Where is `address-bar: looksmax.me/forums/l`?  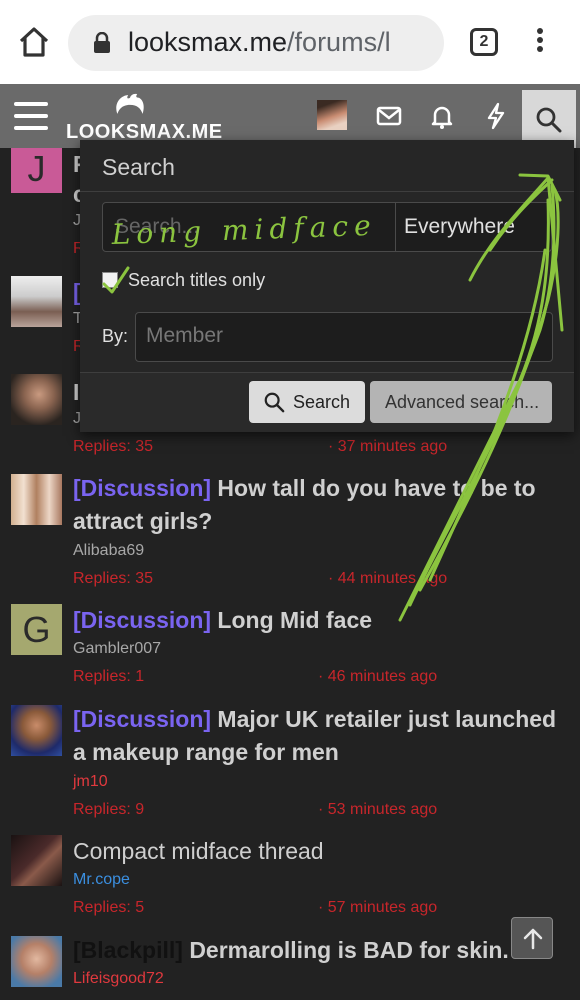 address-bar: looksmax.me/forums/l is located at coordinates (256, 43).